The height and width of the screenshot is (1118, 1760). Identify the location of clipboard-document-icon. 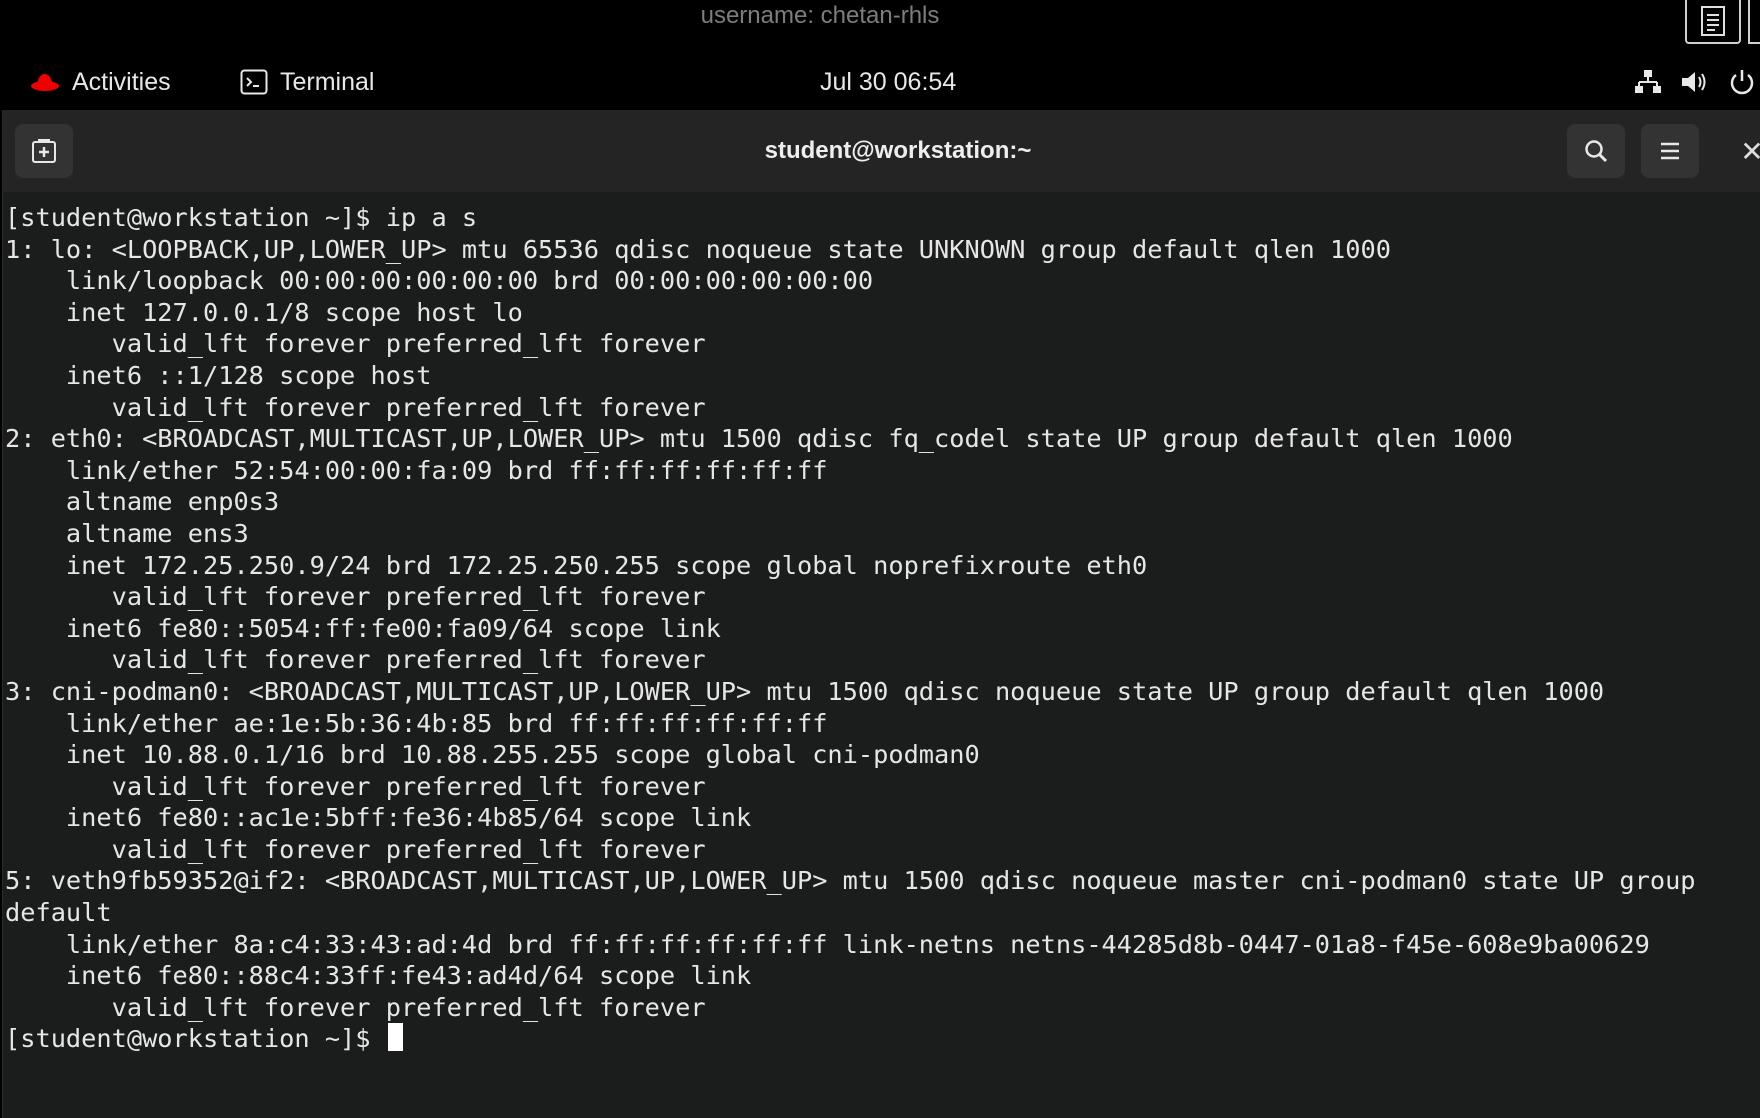
(1713, 22).